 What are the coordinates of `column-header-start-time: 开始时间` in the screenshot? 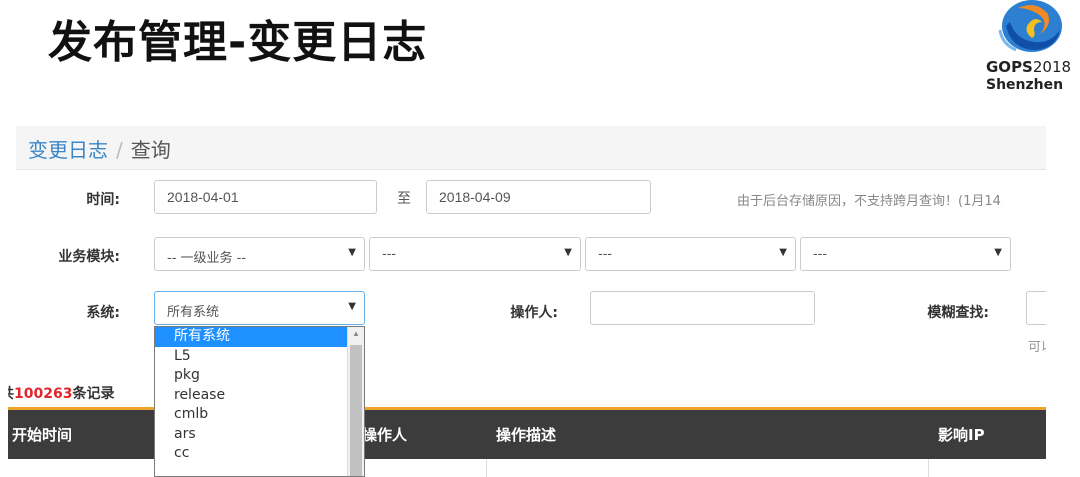 It's located at (42, 434).